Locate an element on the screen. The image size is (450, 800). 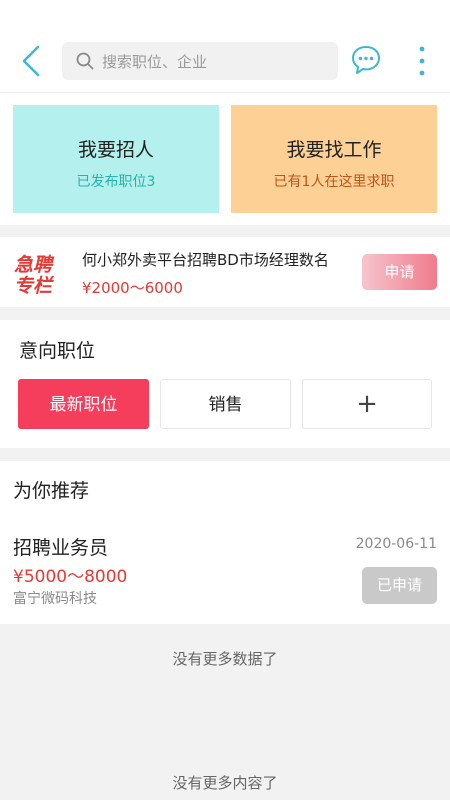
no-more-data-text: 没有更多数据了 is located at coordinates (225, 659).